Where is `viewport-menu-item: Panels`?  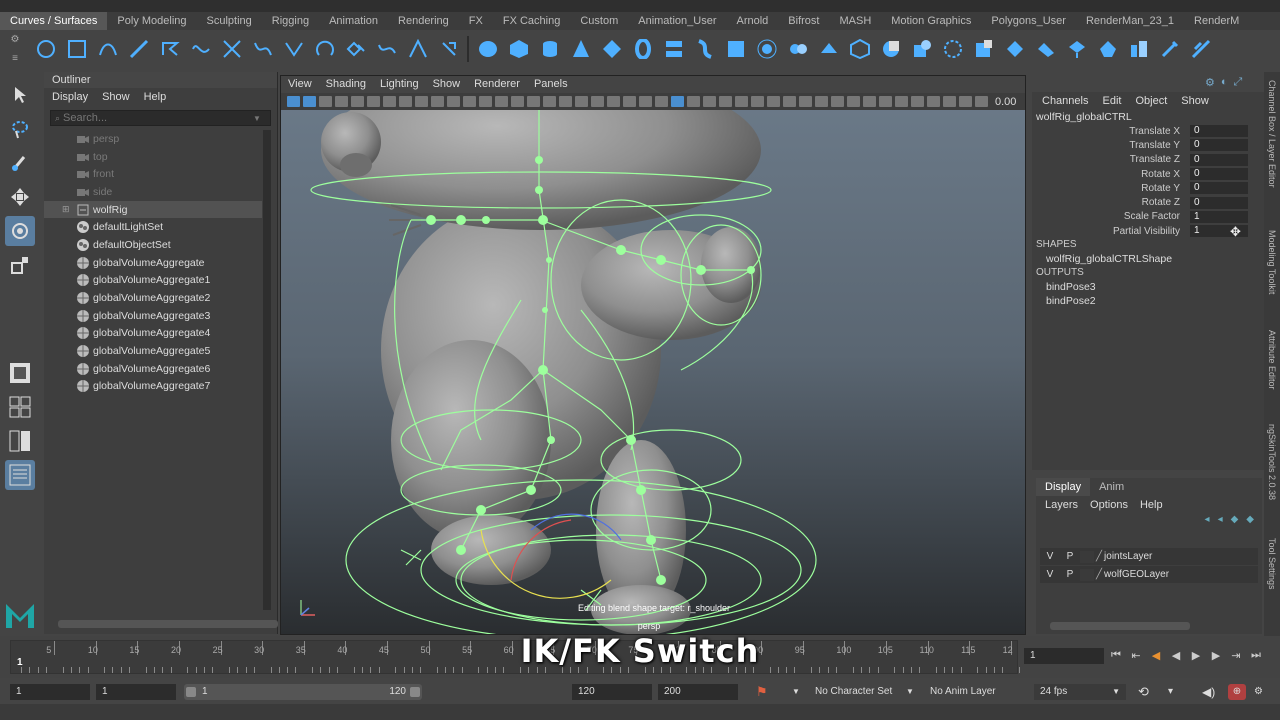
viewport-menu-item: Panels is located at coordinates (551, 84).